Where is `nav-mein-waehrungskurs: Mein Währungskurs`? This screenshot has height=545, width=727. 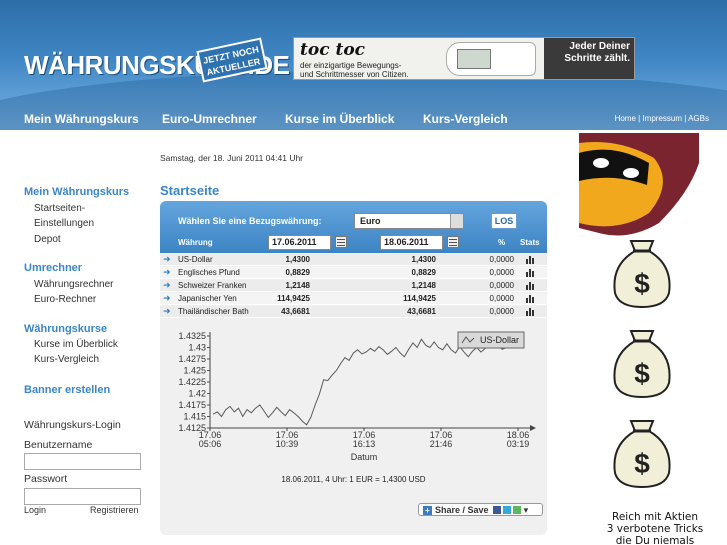
nav-mein-waehrungskurs: Mein Währungskurs is located at coordinates (81, 119).